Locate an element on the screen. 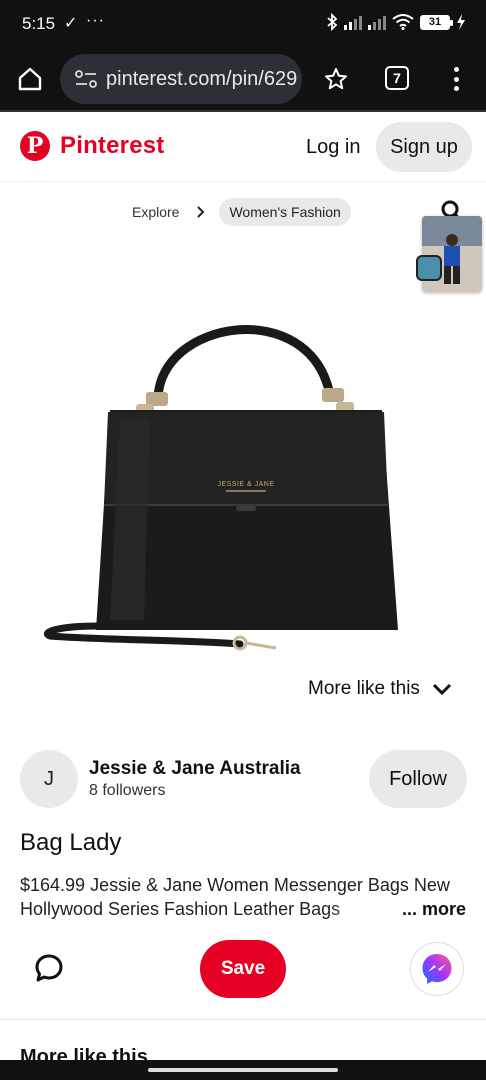 The image size is (486, 1080). charging-icon is located at coordinates (461, 22).